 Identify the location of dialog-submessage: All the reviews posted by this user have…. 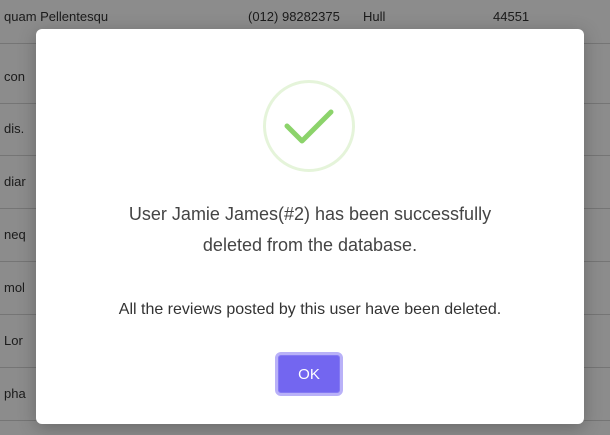
(310, 309).